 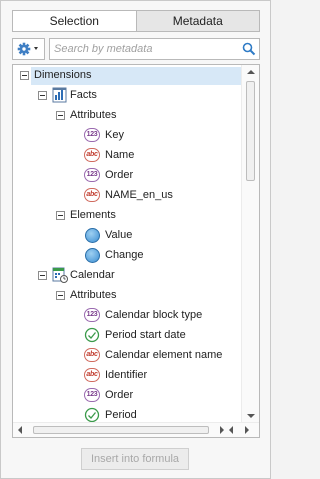 What do you see at coordinates (121, 430) in the screenshot?
I see `horizontal-scroll-thumb` at bounding box center [121, 430].